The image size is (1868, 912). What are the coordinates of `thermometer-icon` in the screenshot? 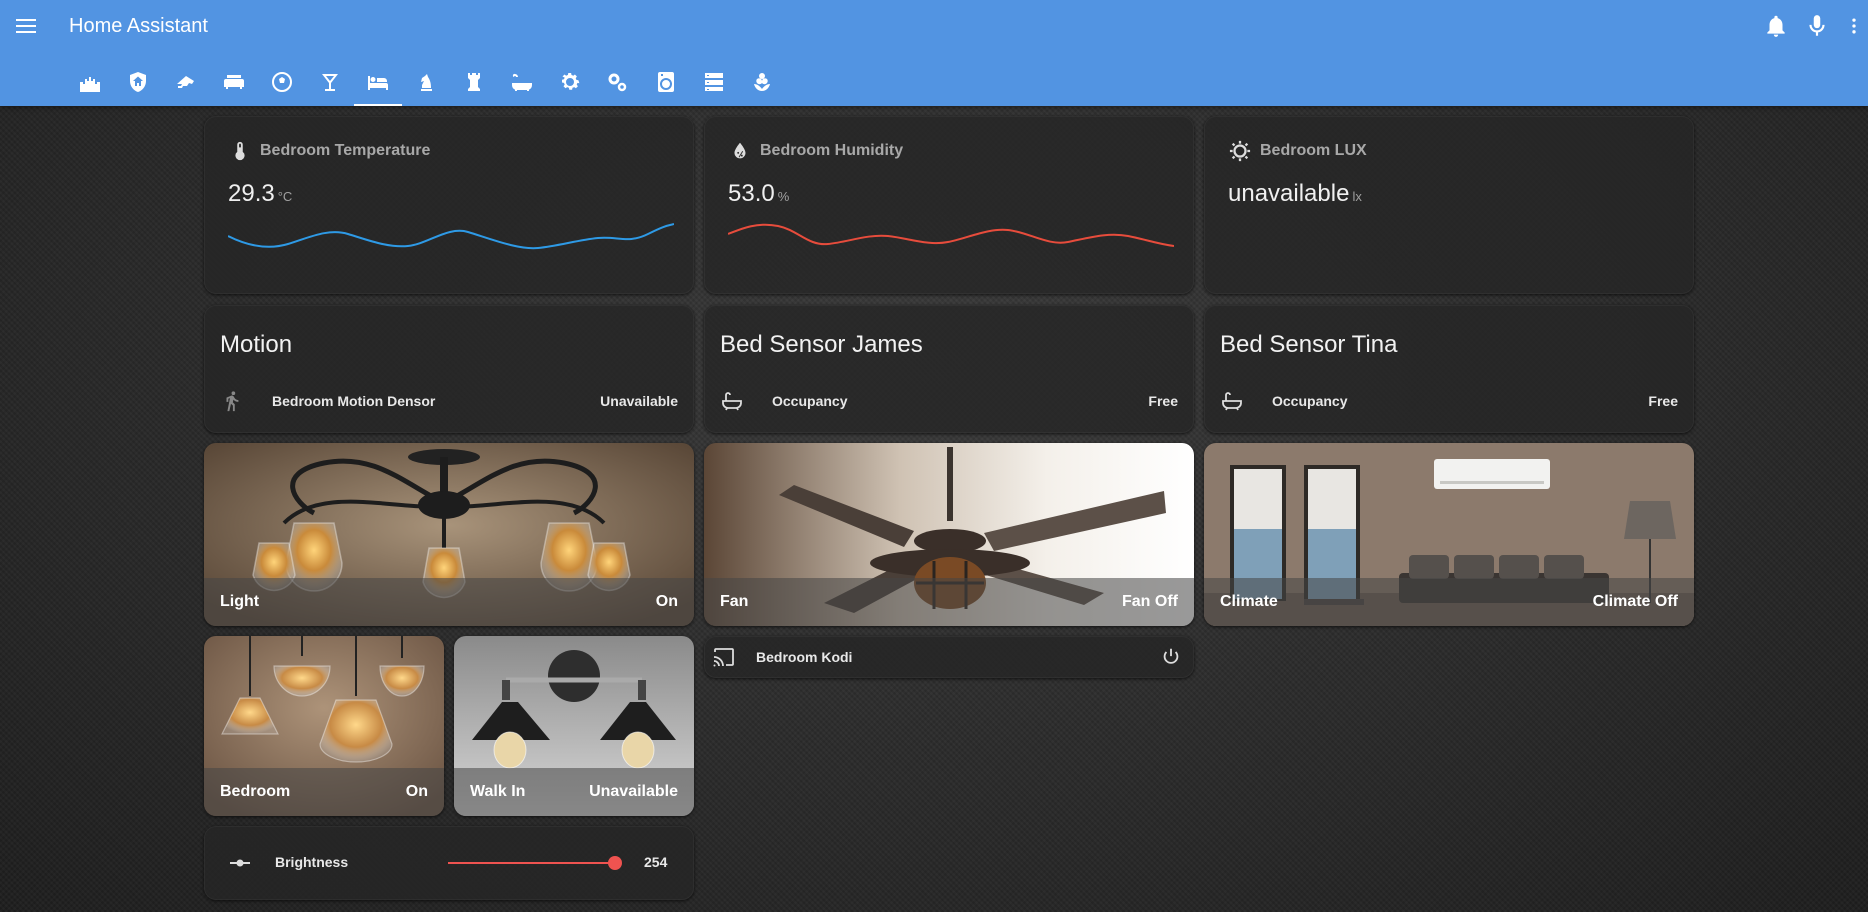 It's located at (240, 151).